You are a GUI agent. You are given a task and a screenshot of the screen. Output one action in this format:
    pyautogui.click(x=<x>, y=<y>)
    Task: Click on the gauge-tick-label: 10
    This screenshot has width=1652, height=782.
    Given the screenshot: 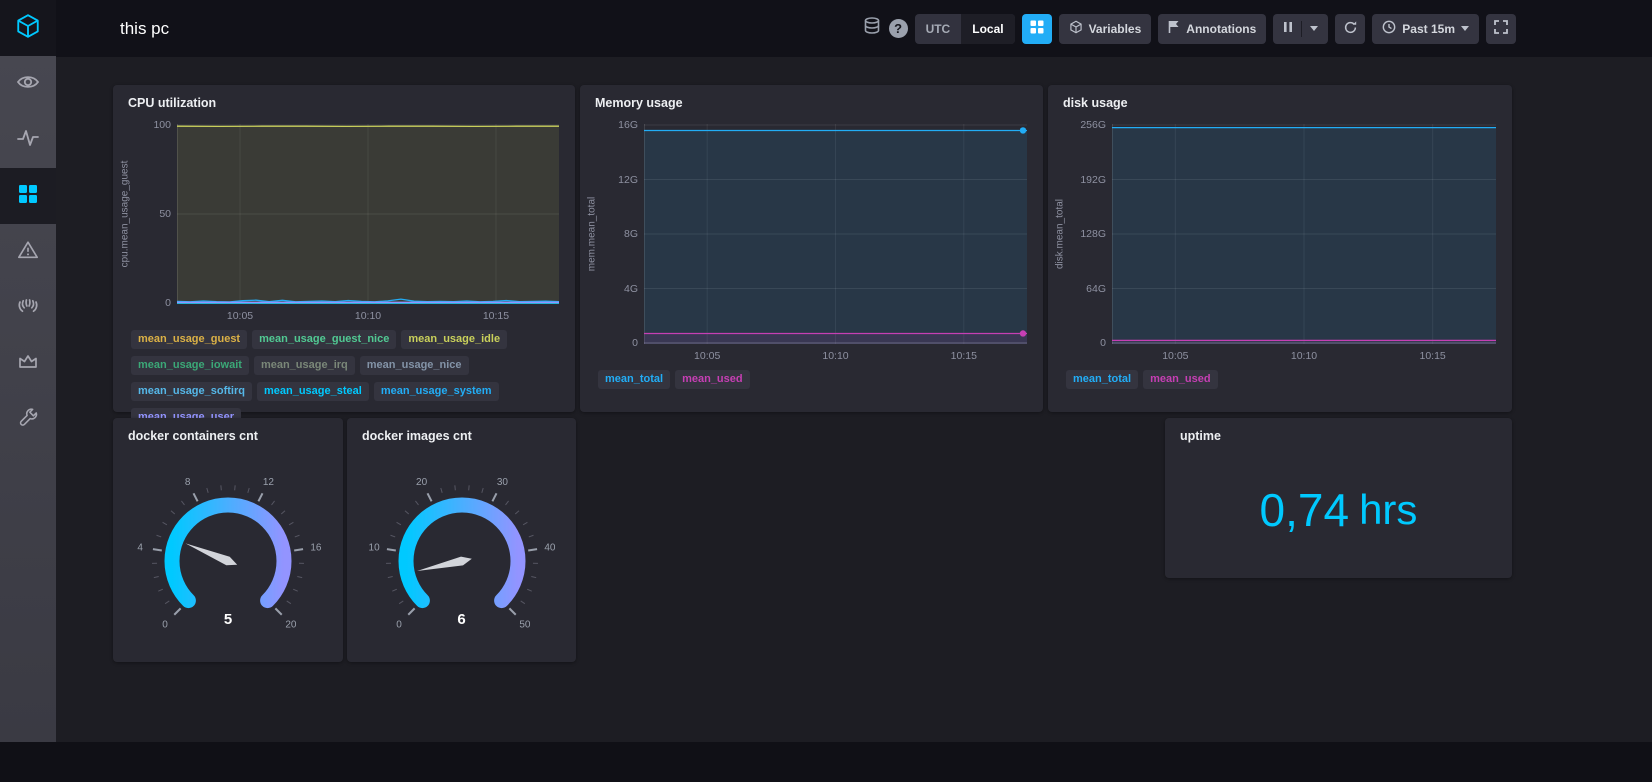 What is the action you would take?
    pyautogui.click(x=374, y=548)
    